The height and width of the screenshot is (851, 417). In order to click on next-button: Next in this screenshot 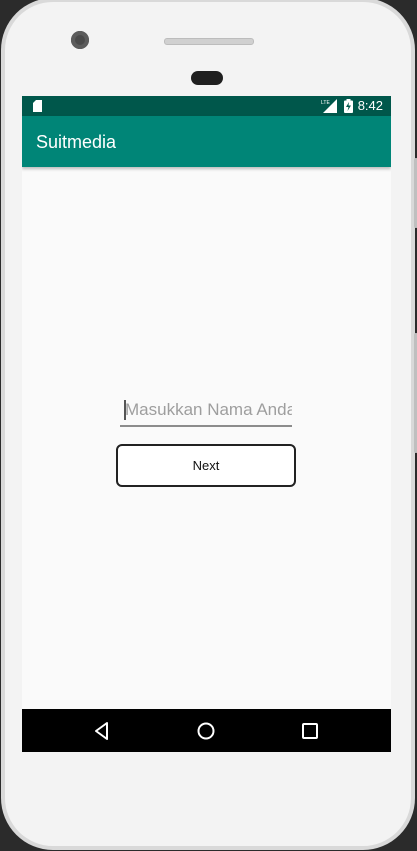, I will do `click(206, 465)`.